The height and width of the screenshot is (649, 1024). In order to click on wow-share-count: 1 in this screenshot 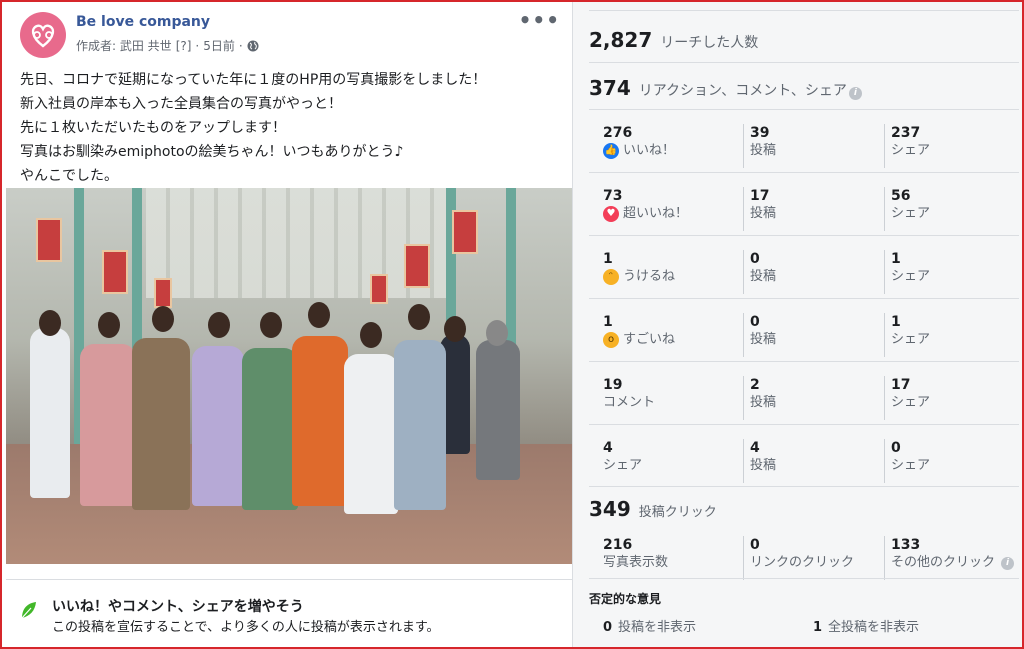, I will do `click(896, 322)`.